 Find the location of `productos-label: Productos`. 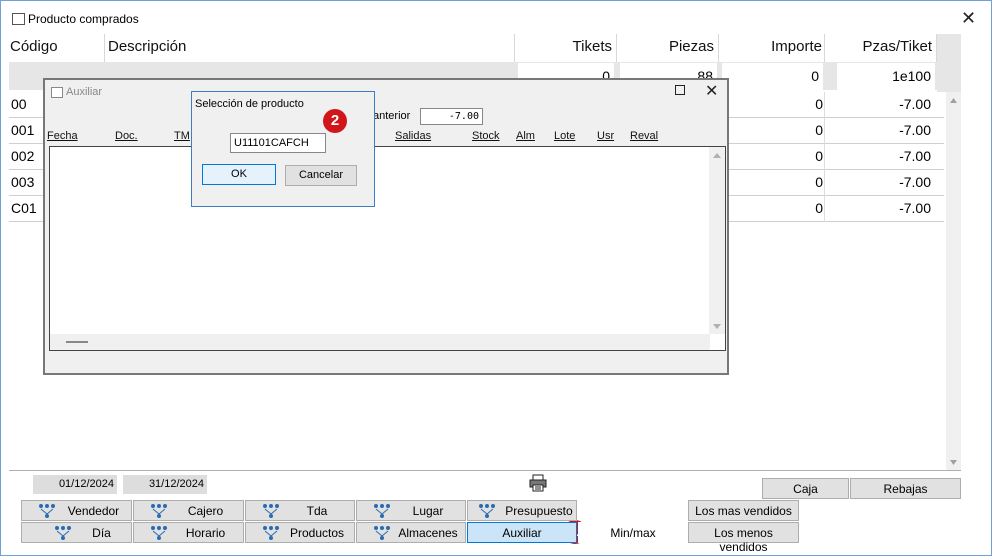

productos-label: Productos is located at coordinates (317, 533).